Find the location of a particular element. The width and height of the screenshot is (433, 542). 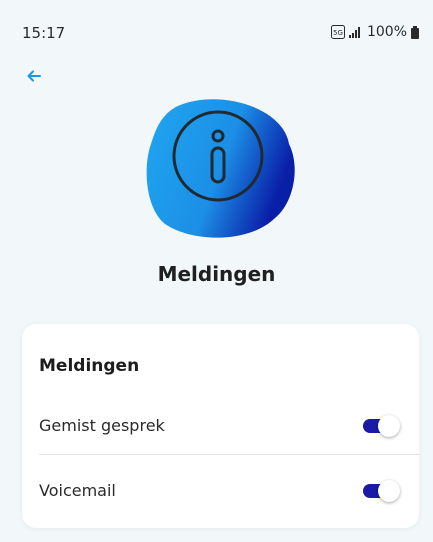

back-button is located at coordinates (34, 76).